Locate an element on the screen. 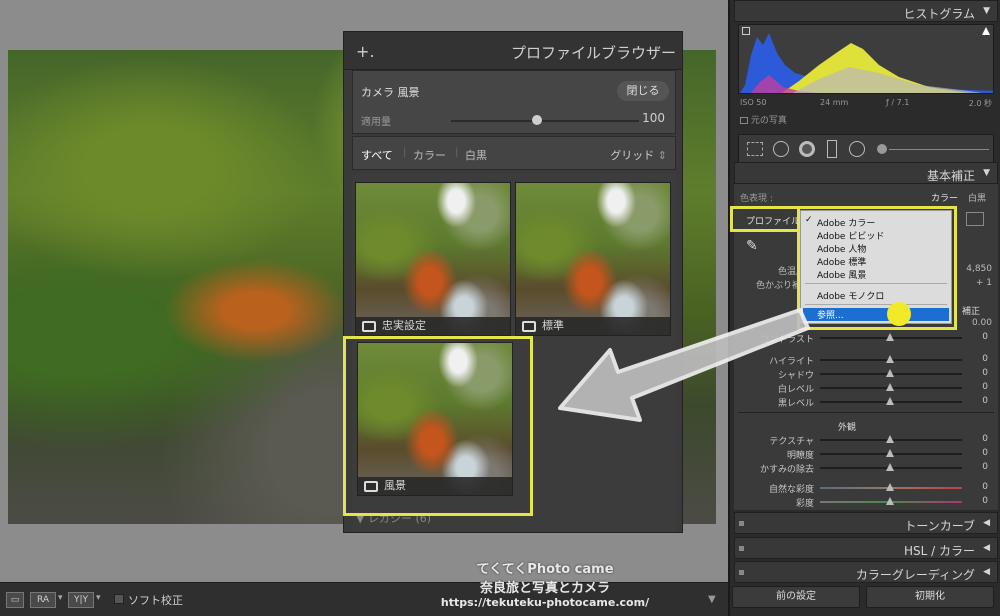 The image size is (1000, 616). filter-tab-bw: 白黒 is located at coordinates (476, 155).